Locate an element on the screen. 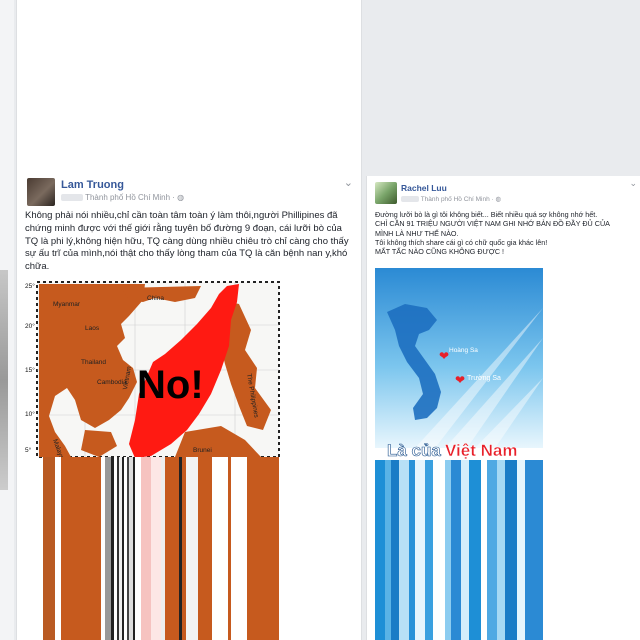 Image resolution: width=640 pixels, height=640 pixels. author-name: Lam Truong is located at coordinates (92, 185).